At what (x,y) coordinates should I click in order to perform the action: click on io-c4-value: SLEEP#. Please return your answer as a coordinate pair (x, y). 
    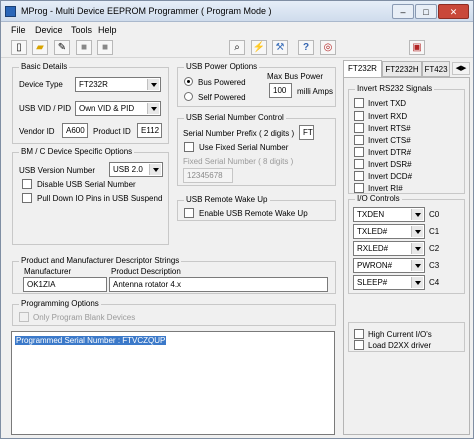
    Looking at the image, I should click on (372, 282).